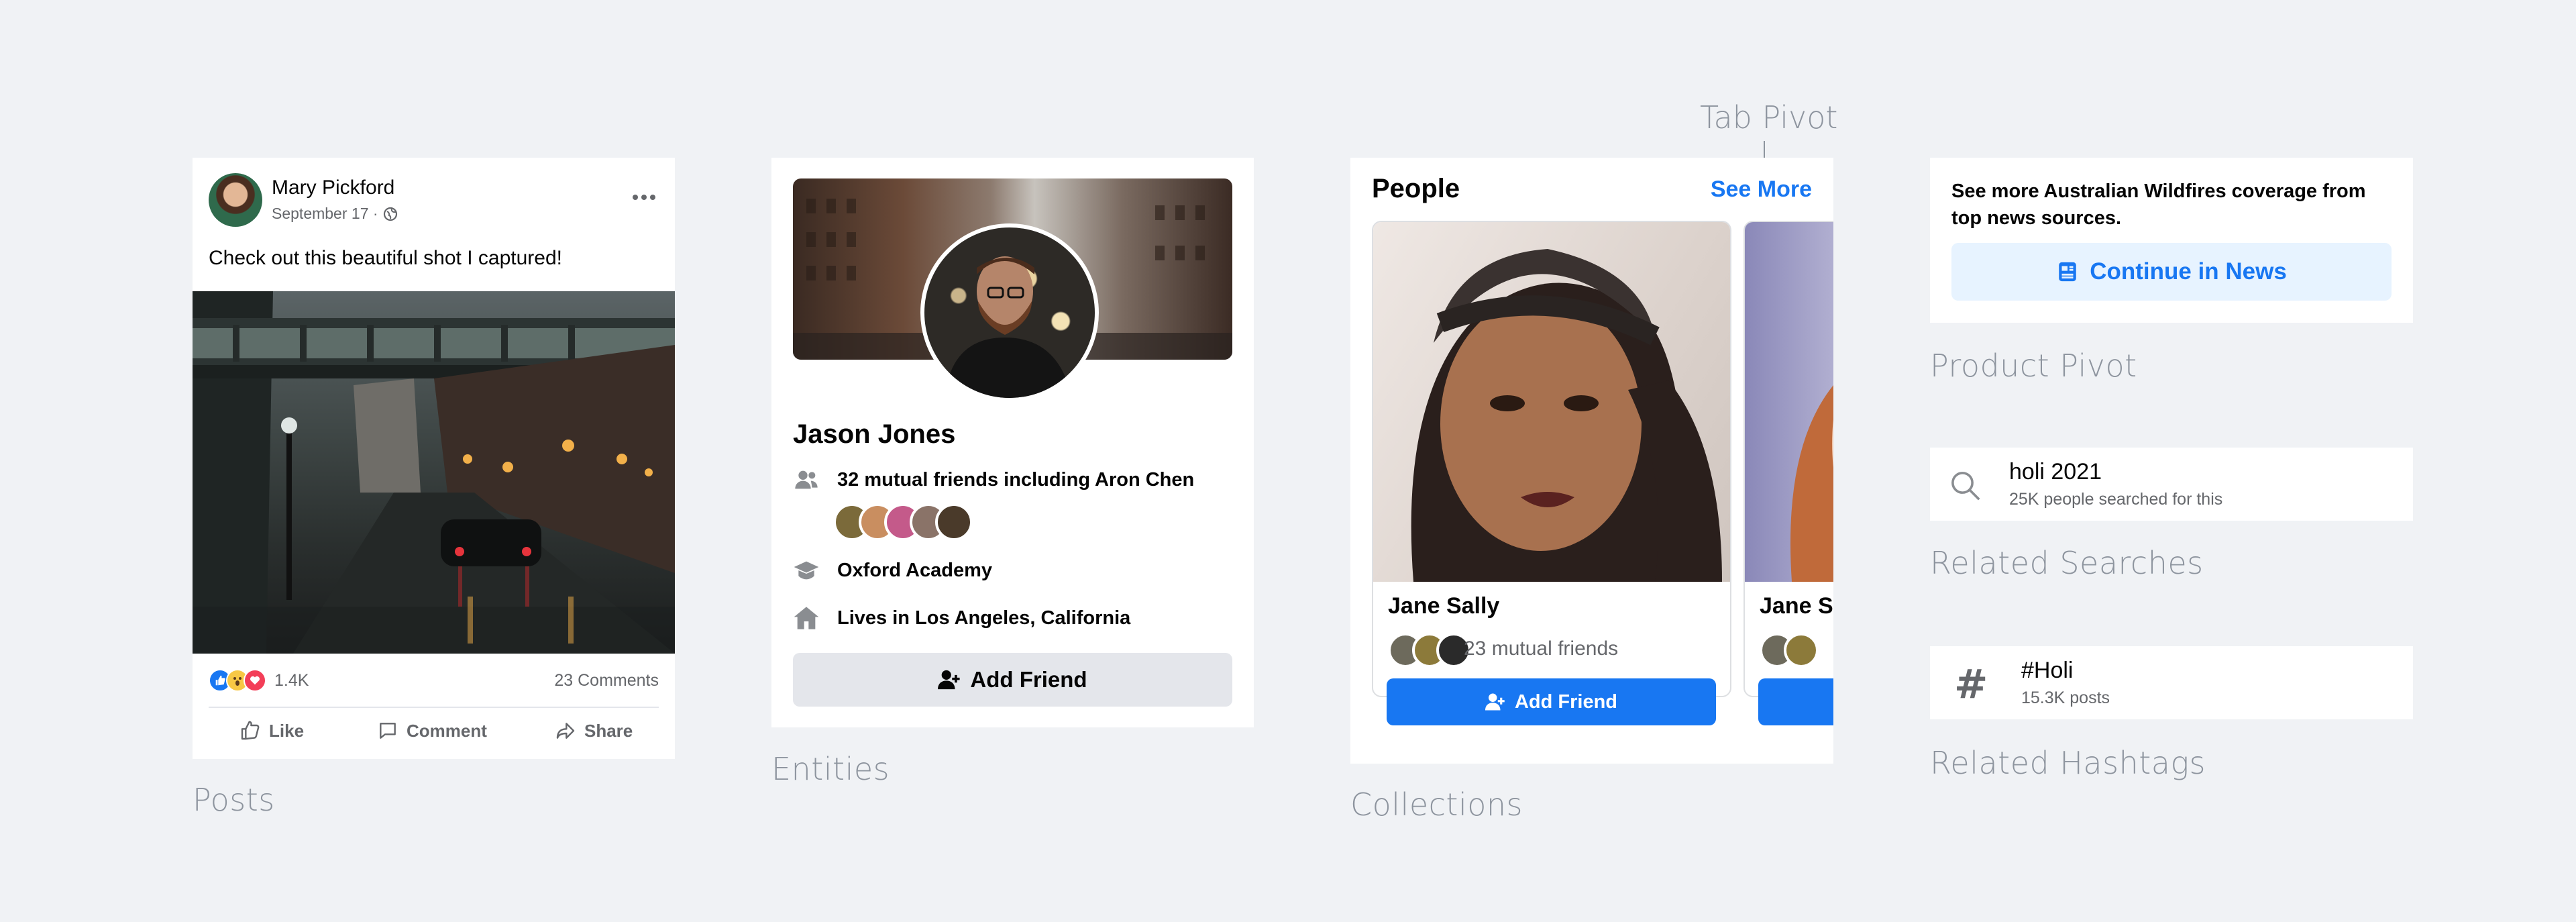 This screenshot has width=2576, height=922. What do you see at coordinates (830, 769) in the screenshot?
I see `entities-caption: Entities` at bounding box center [830, 769].